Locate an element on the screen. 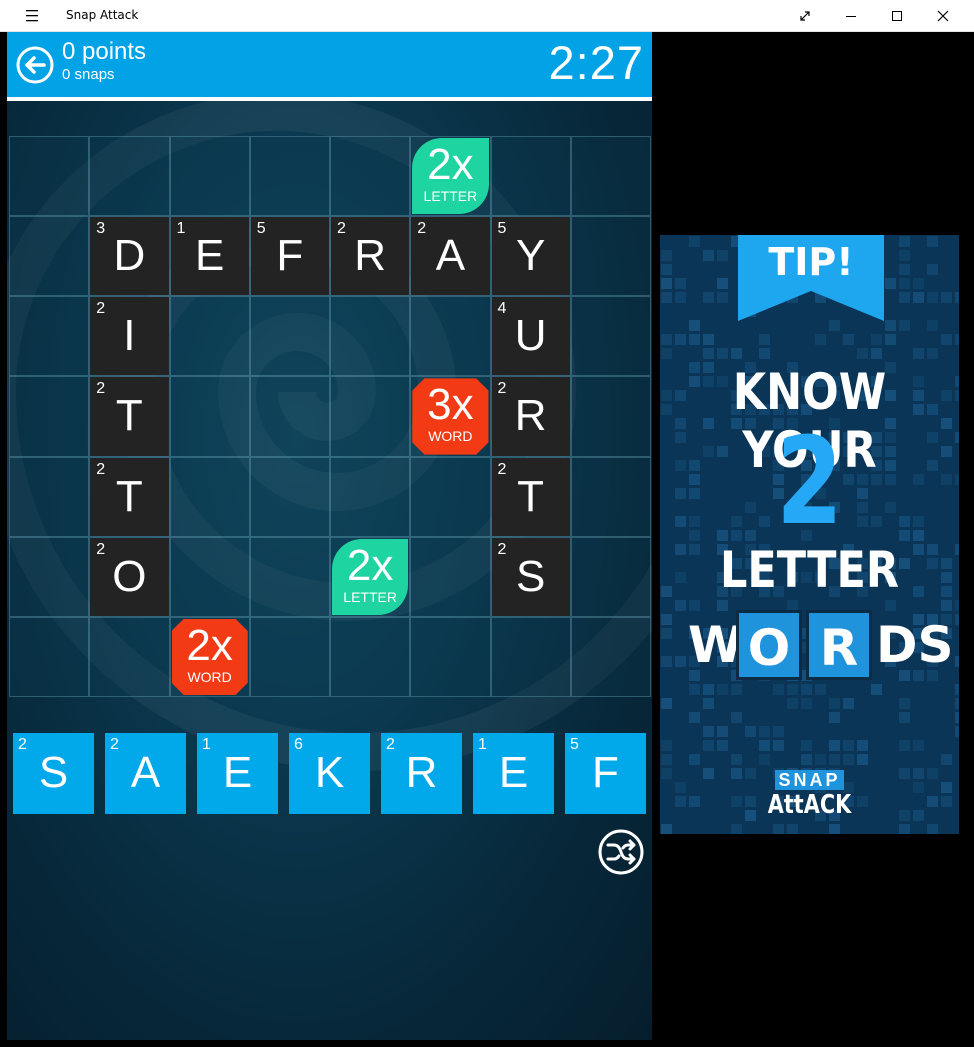 Image resolution: width=974 pixels, height=1047 pixels. snap-attack-logo-top: SNAP is located at coordinates (809, 780).